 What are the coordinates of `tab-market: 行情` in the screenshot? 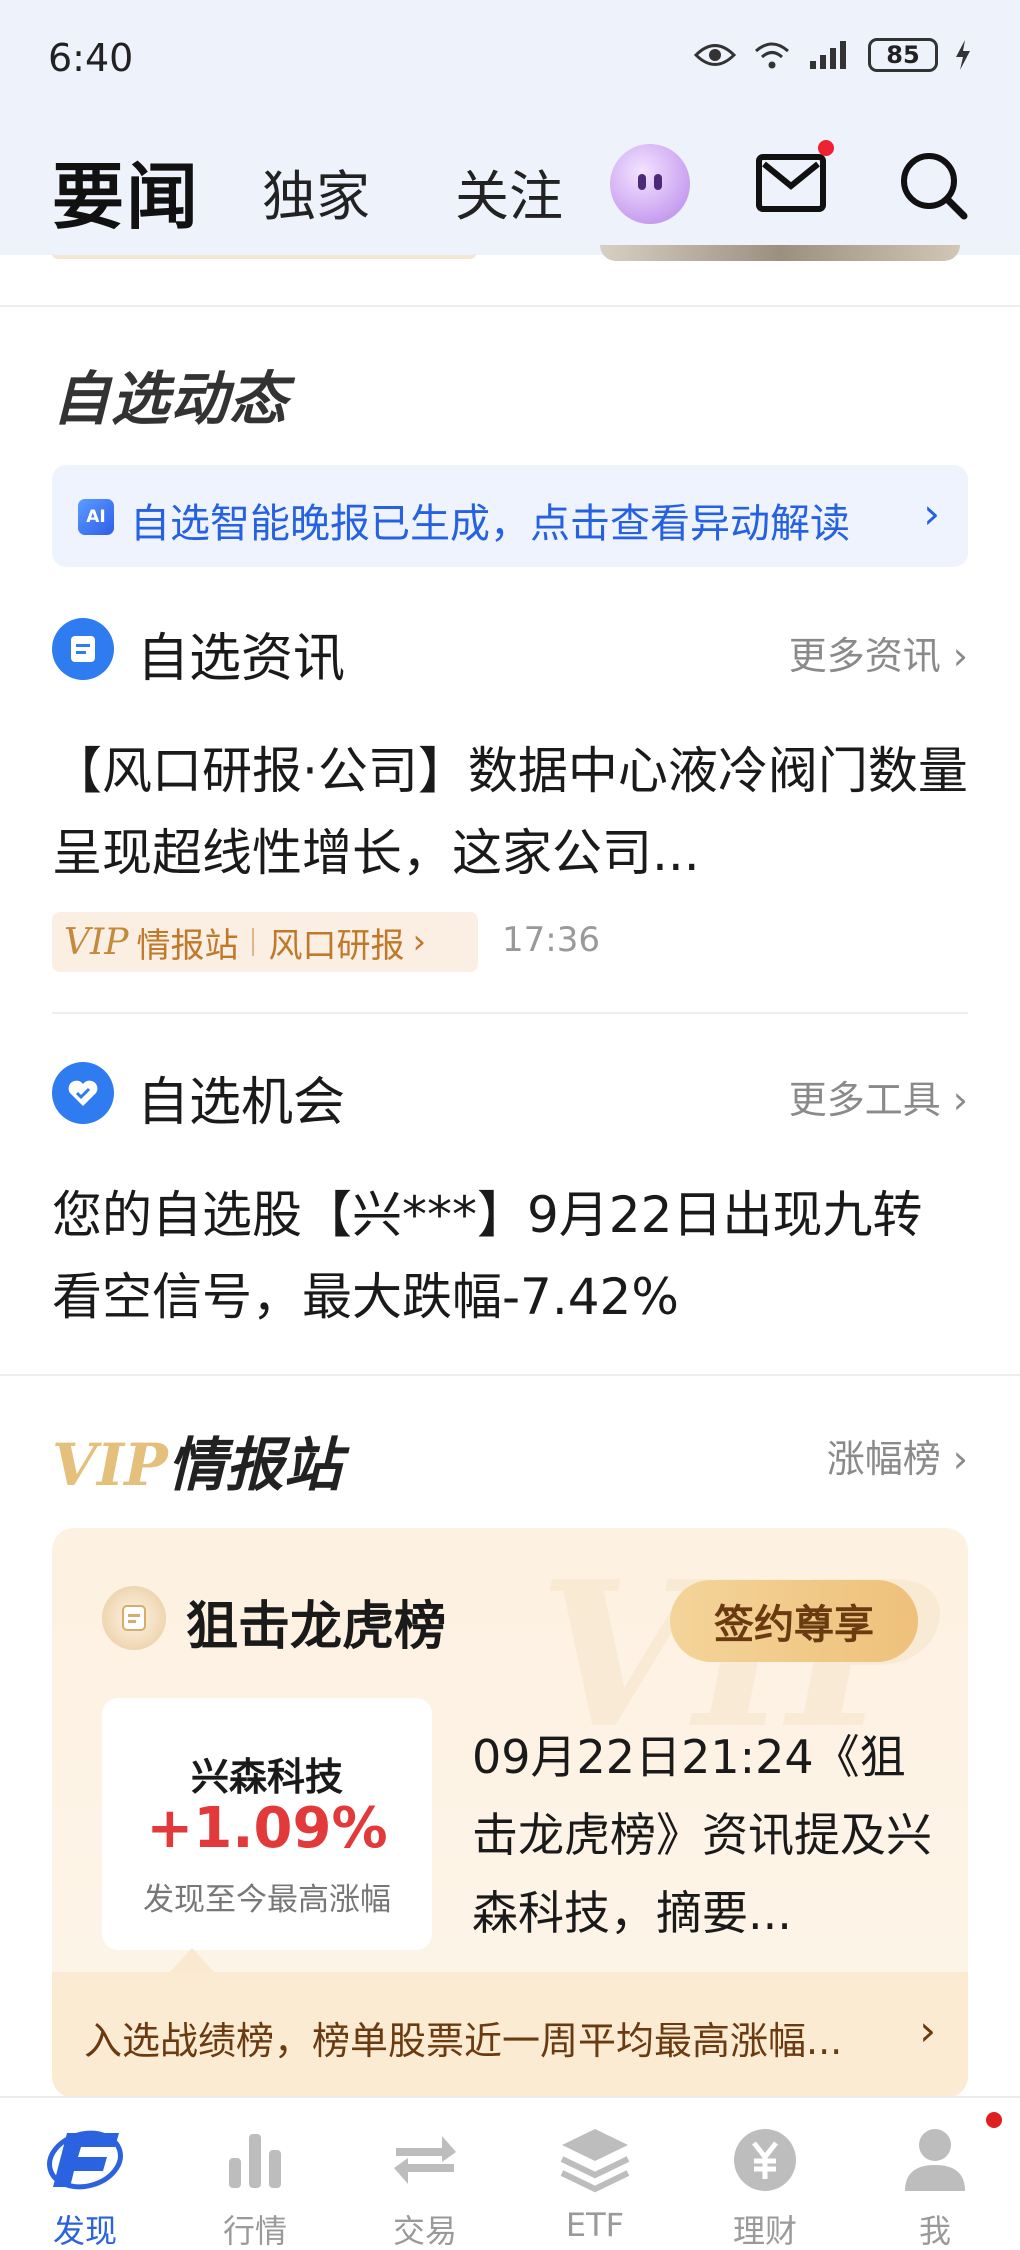 It's located at (255, 2180).